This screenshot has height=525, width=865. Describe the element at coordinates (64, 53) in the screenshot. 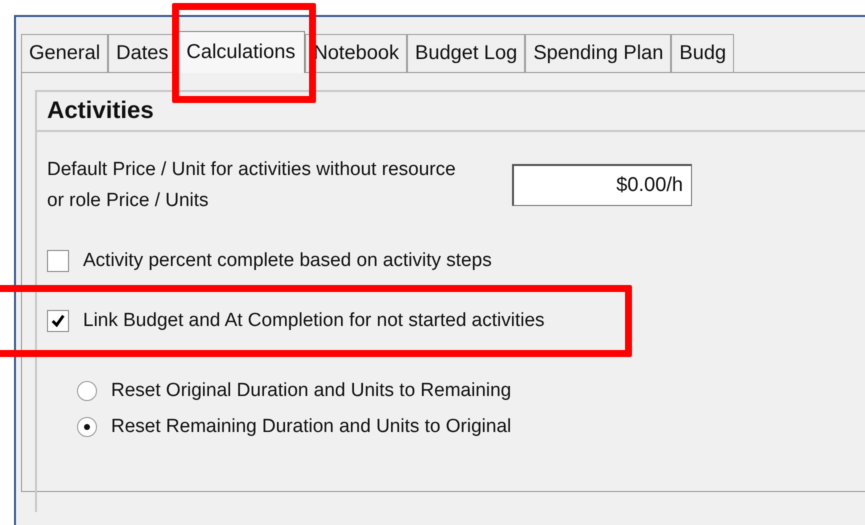

I see `tab: General` at that location.